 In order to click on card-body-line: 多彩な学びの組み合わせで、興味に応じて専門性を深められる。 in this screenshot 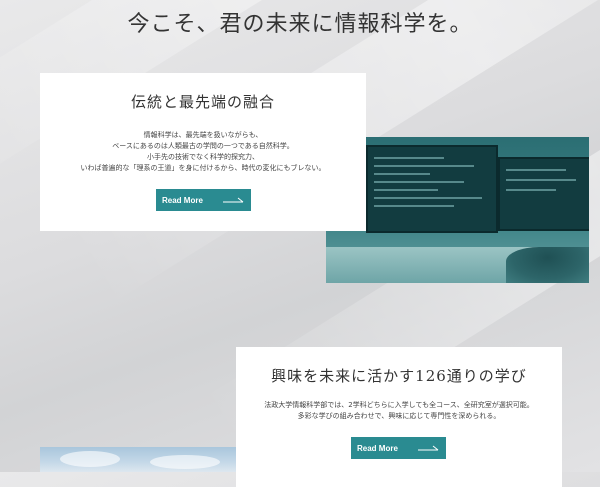, I will do `click(399, 416)`.